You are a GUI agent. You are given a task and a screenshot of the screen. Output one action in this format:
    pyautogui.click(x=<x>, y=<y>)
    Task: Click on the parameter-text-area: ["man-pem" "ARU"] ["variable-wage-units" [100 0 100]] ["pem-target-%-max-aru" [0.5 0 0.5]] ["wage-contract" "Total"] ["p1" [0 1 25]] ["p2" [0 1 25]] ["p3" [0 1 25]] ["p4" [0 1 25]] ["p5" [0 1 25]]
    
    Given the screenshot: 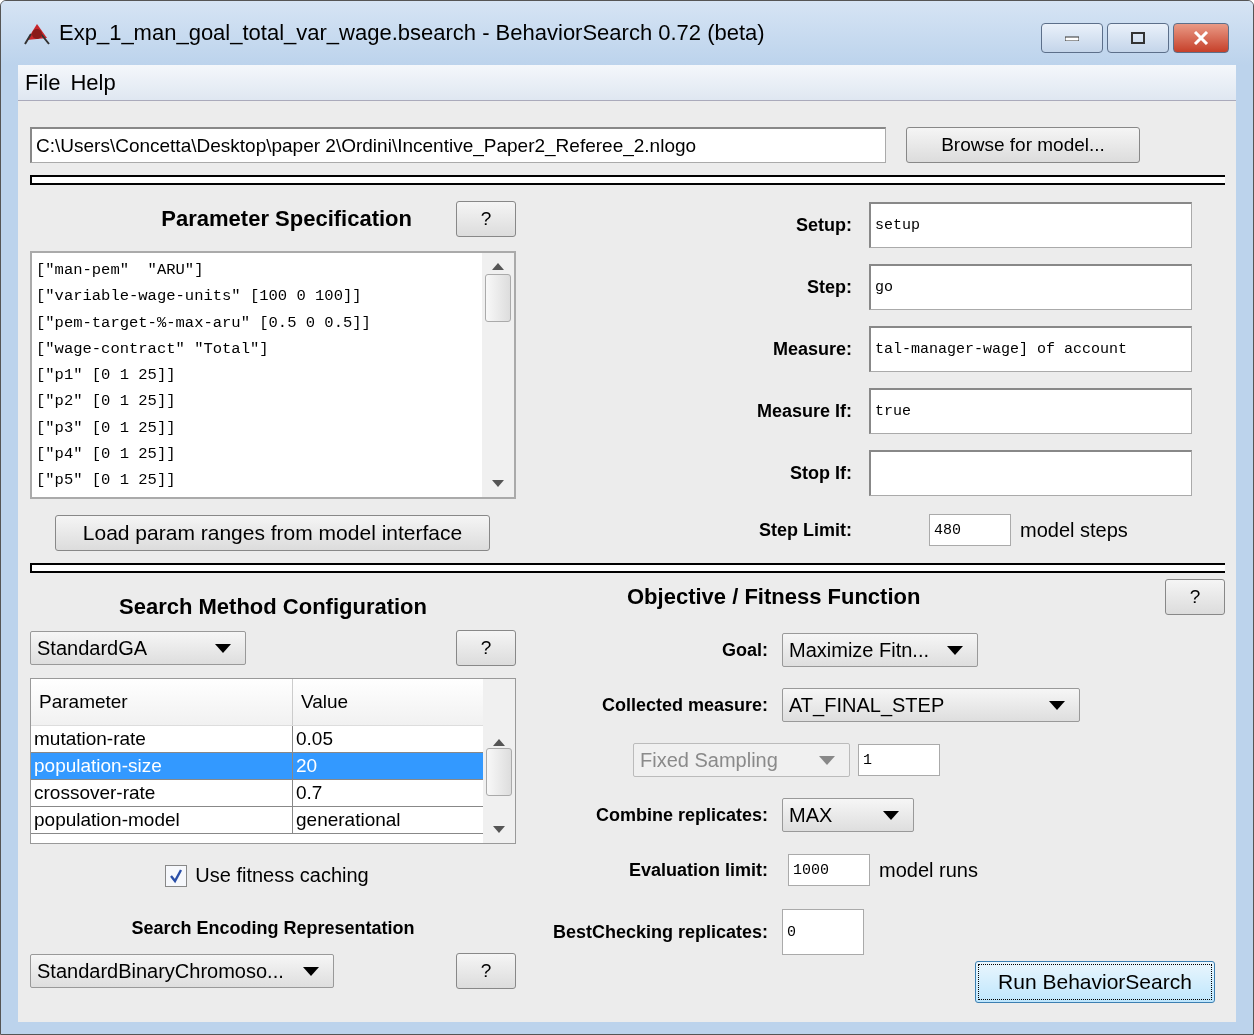 What is the action you would take?
    pyautogui.click(x=273, y=375)
    